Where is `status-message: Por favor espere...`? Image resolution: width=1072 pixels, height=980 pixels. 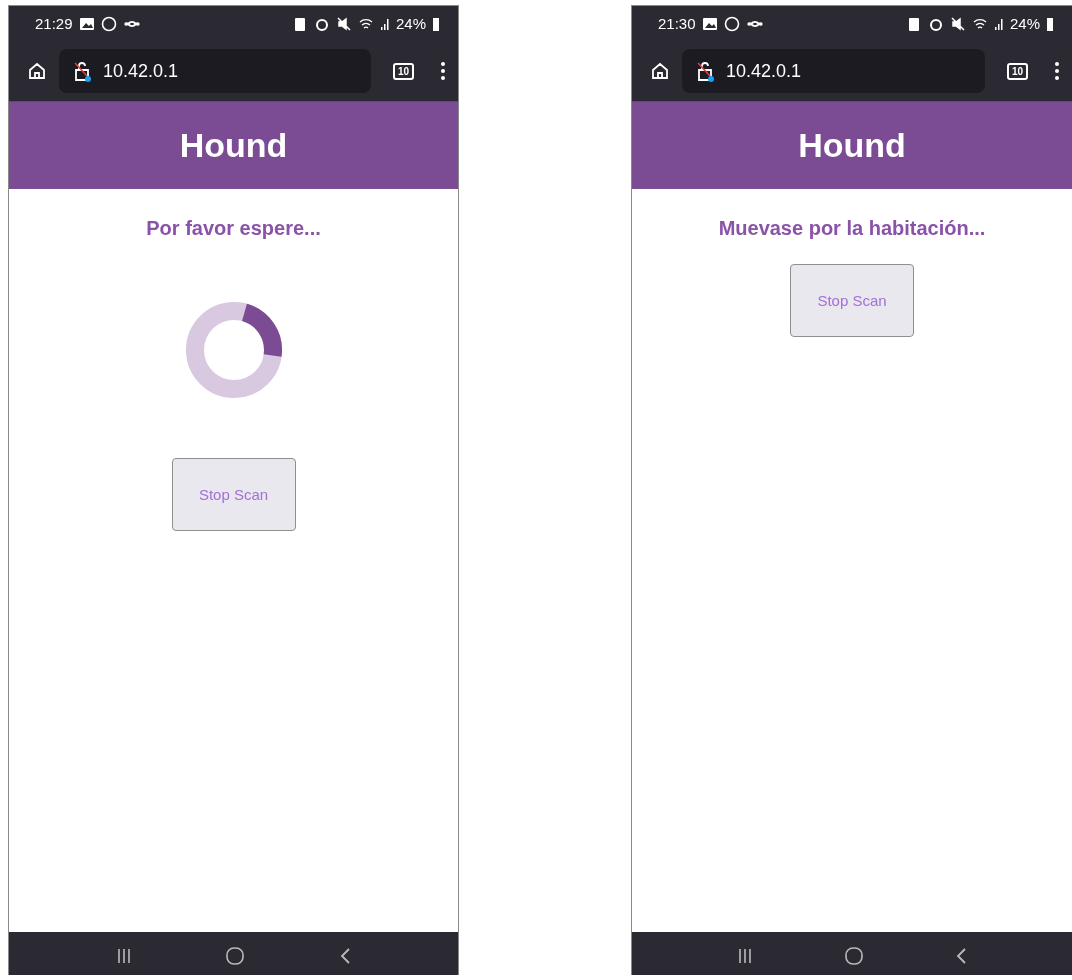
status-message: Por favor espere... is located at coordinates (233, 228).